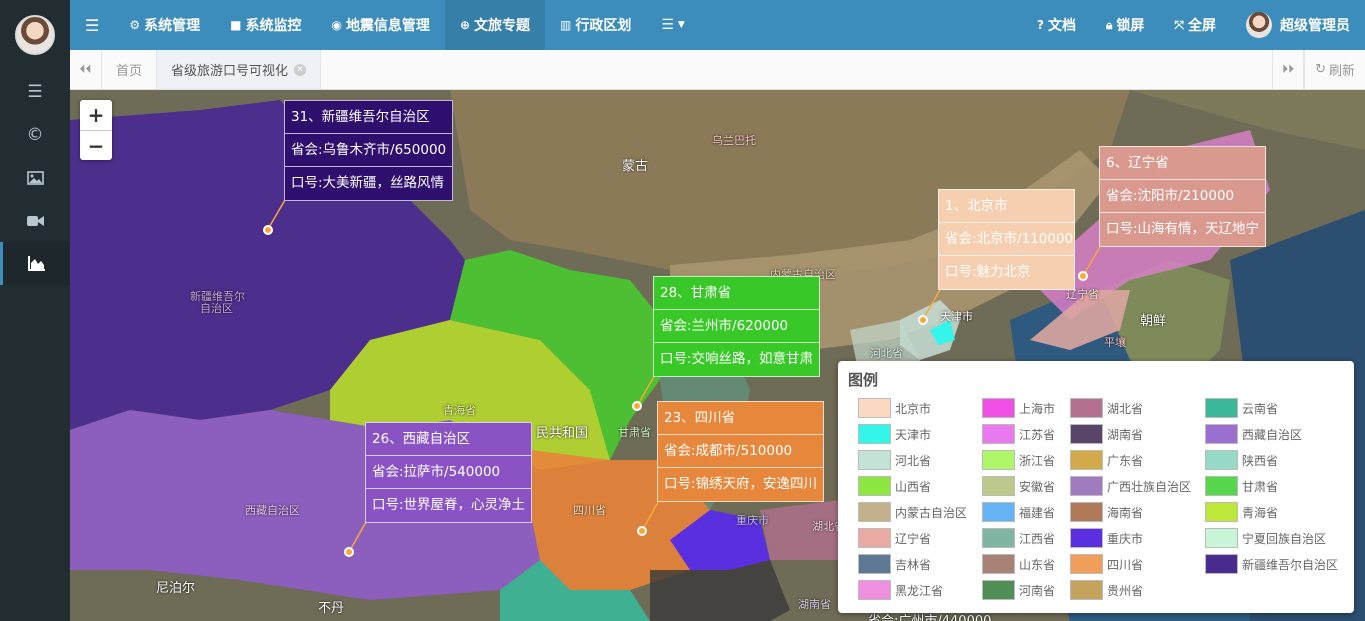  I want to click on nav-earthquake-info: ◉ 地震信息管理, so click(380, 25).